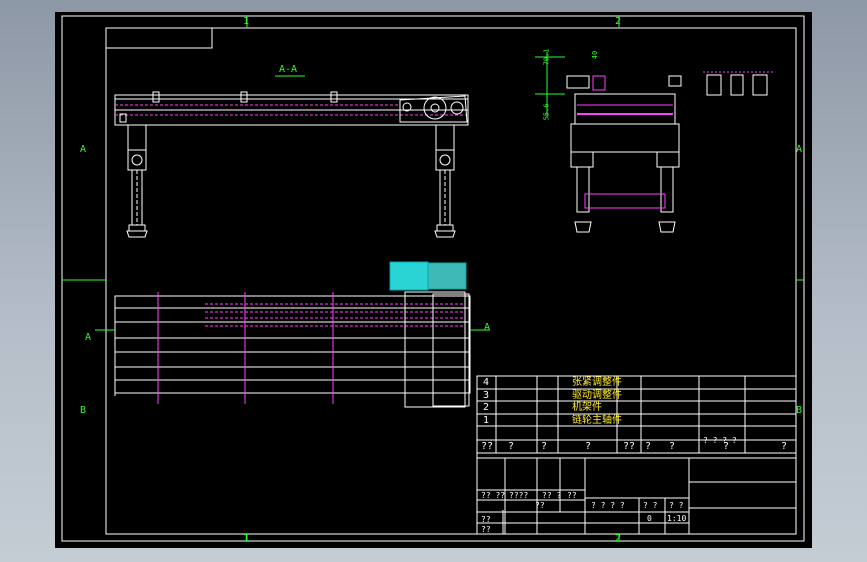 The image size is (867, 562). I want to click on bom-row-1-no: 1, so click(486, 420).